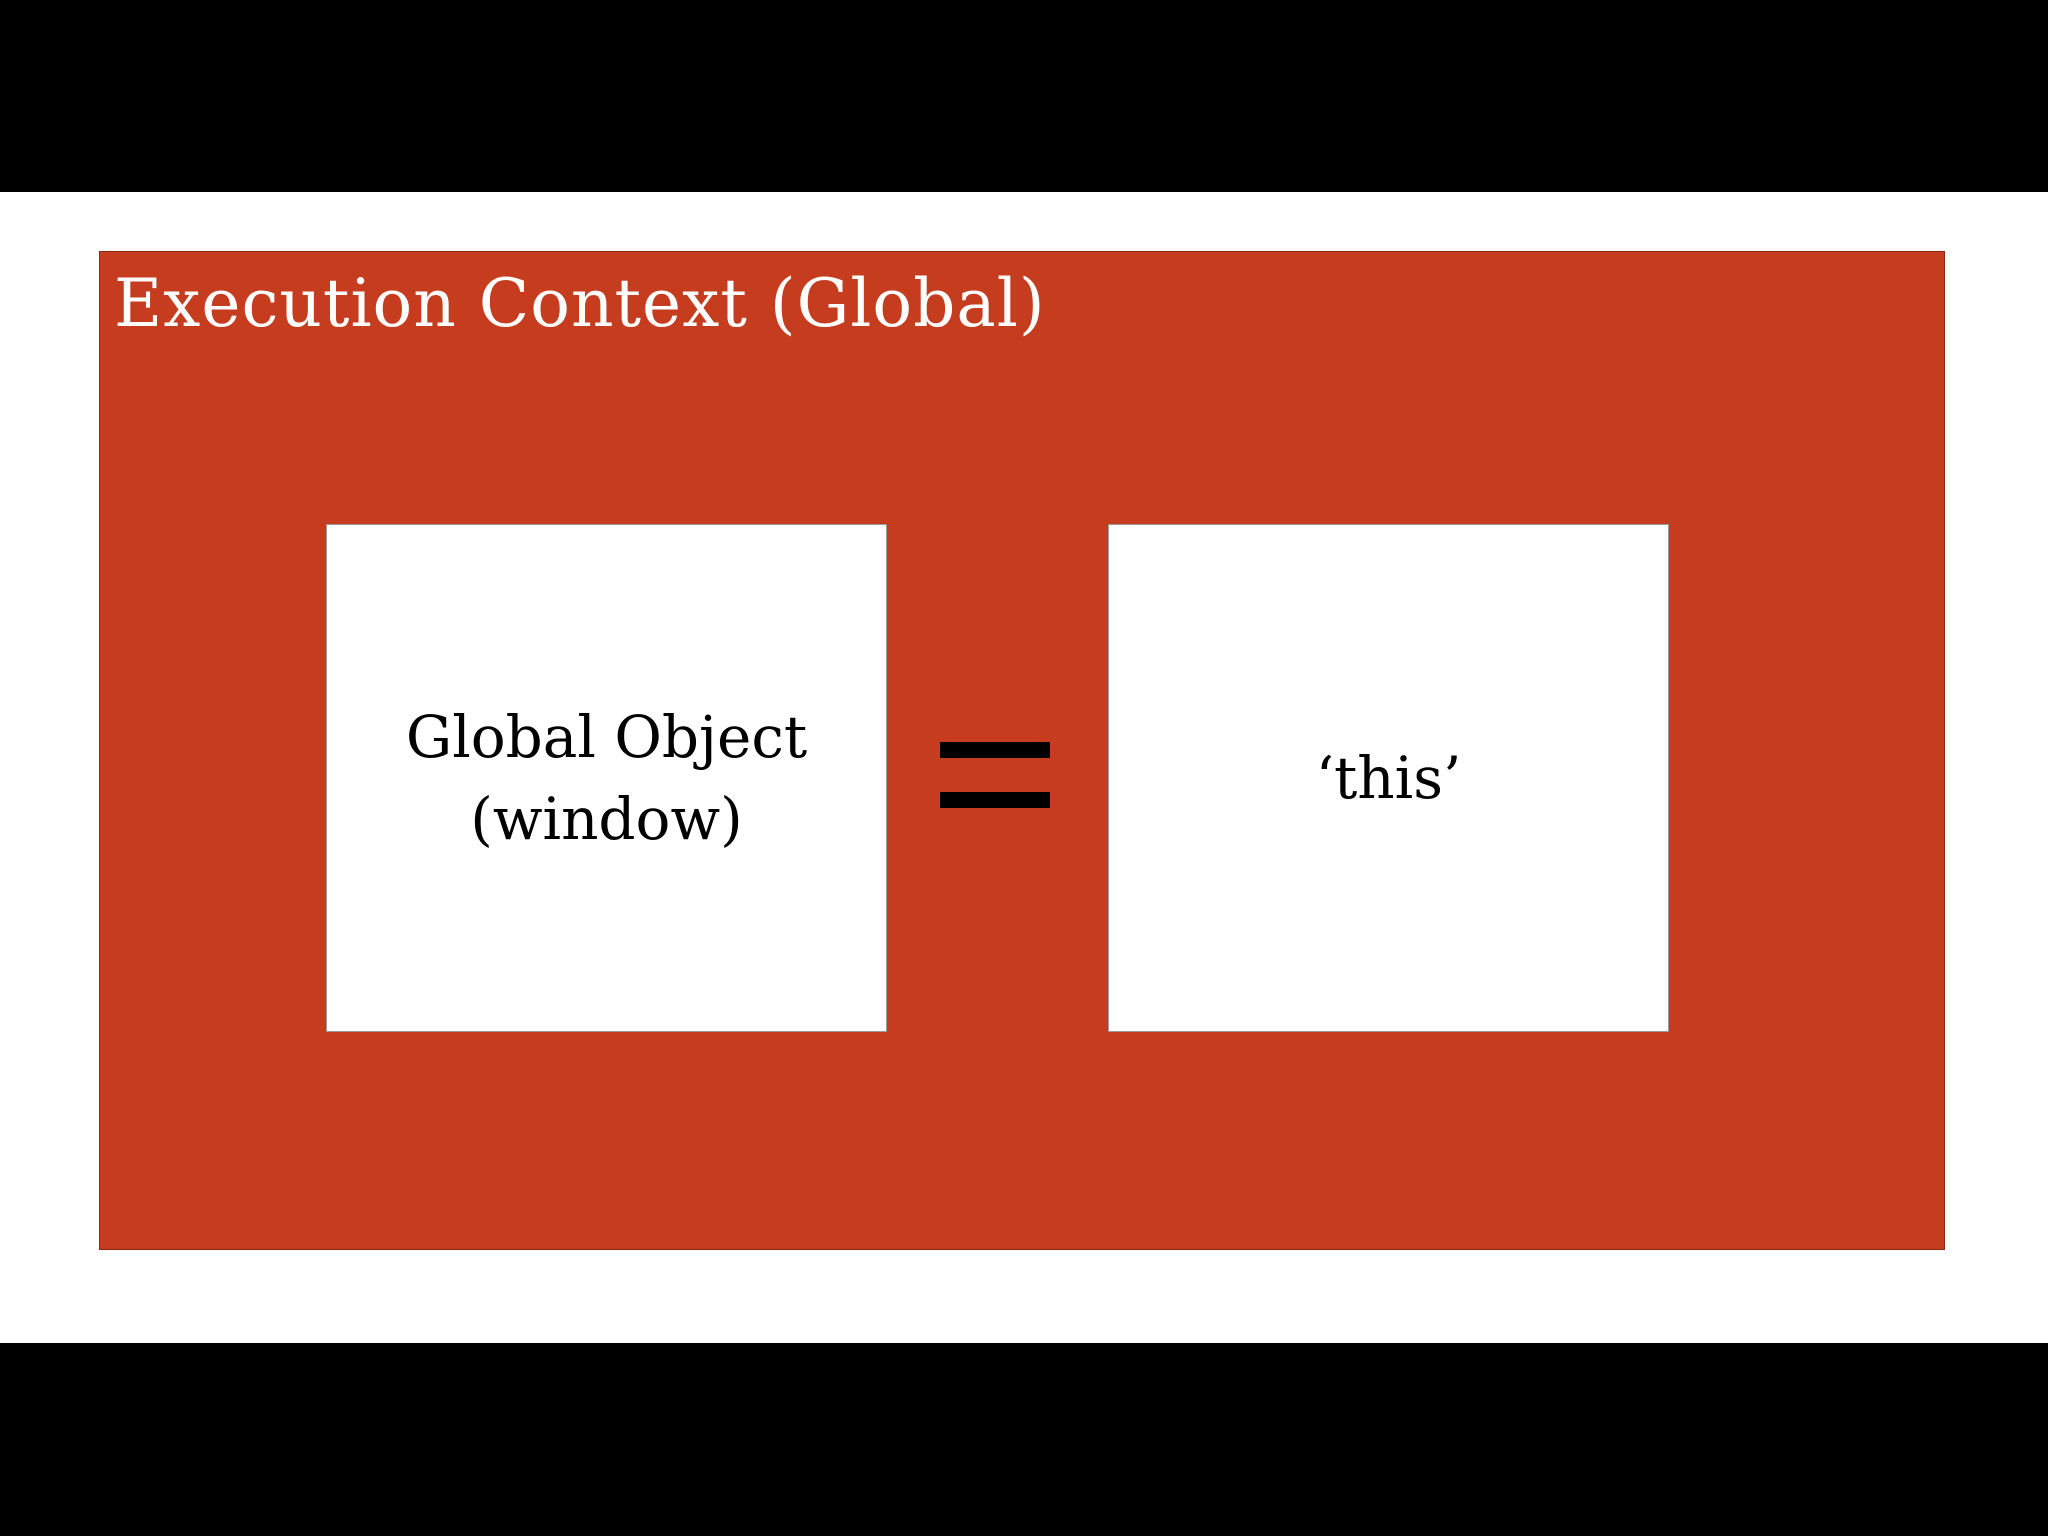  I want to click on this-box: ‘this’, so click(1388, 778).